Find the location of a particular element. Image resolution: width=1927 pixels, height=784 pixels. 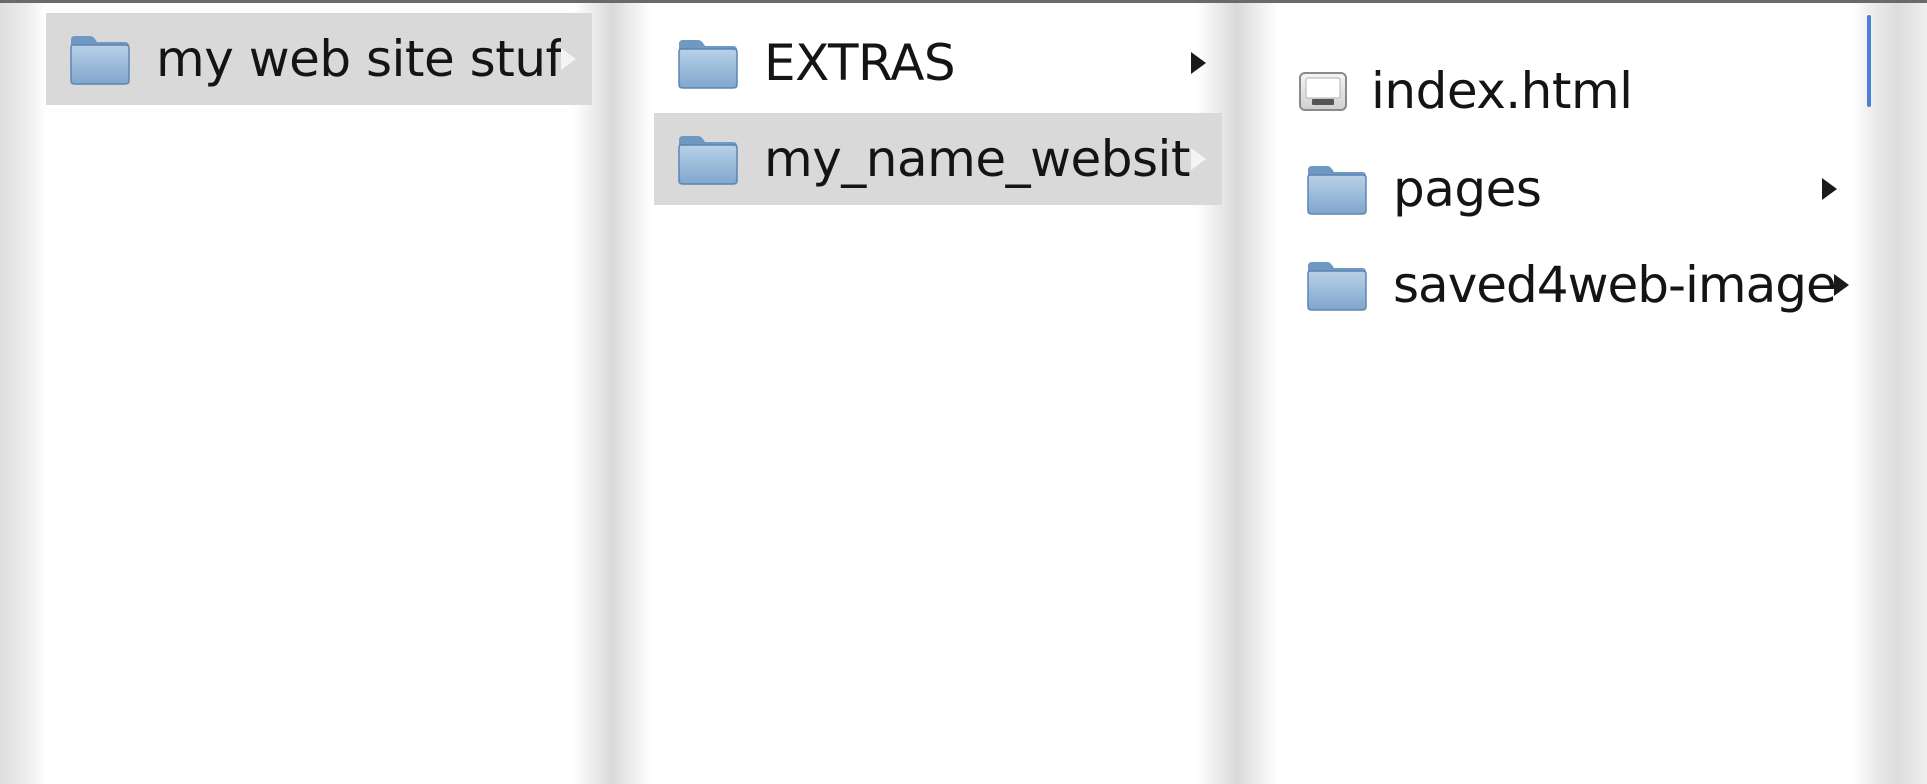

folder-row-extras: EXTRAS is located at coordinates (938, 63).